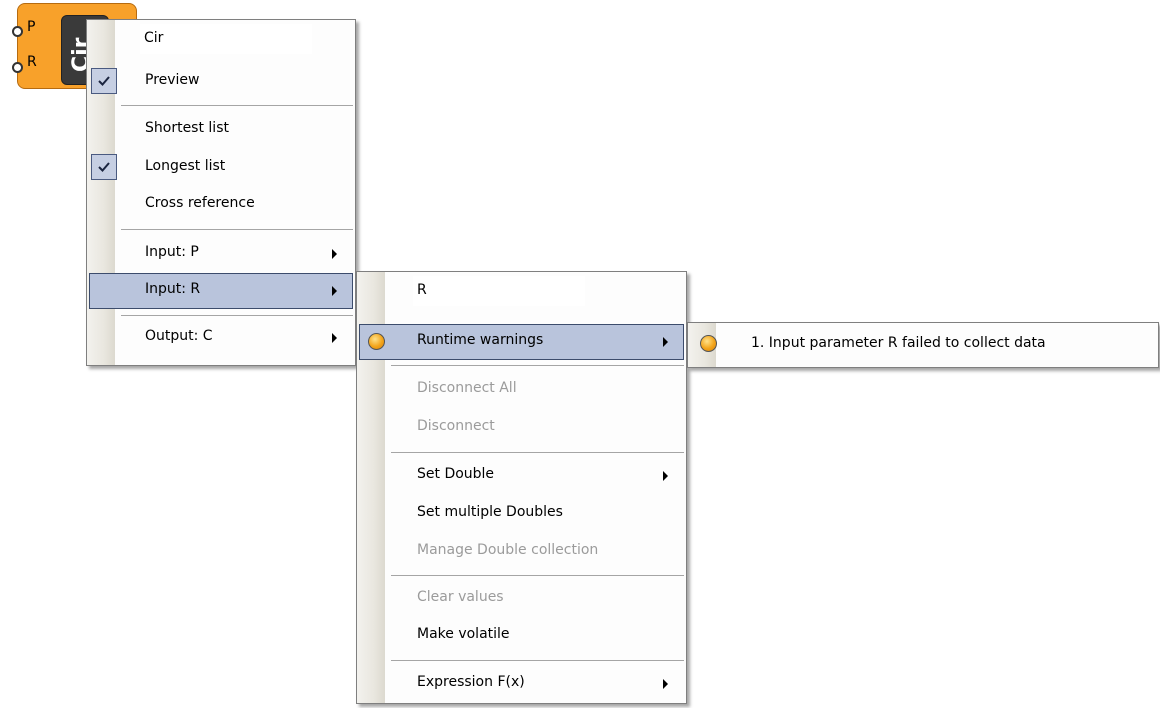 Image resolution: width=1160 pixels, height=708 pixels. Describe the element at coordinates (221, 168) in the screenshot. I see `menu-item-longest-list: Longest list` at that location.